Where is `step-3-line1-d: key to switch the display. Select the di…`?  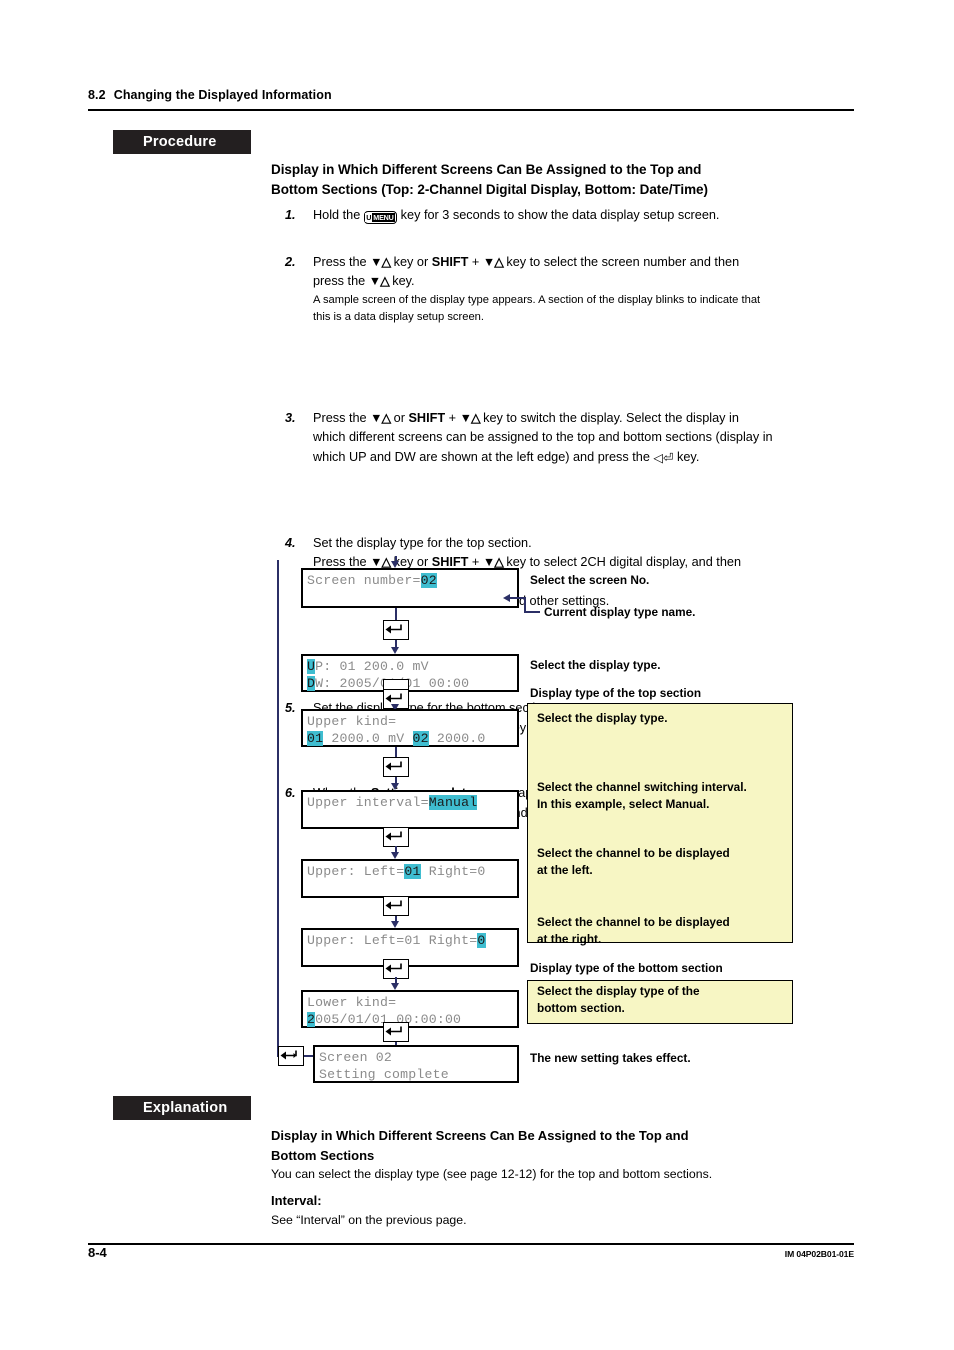 step-3-line1-d: key to switch the display. Select the di… is located at coordinates (609, 417).